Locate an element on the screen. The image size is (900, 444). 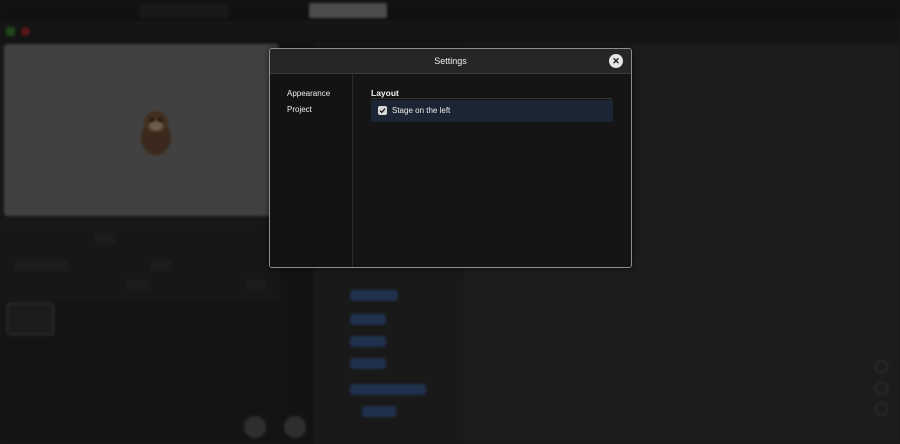
close-button: ✕ is located at coordinates (616, 61).